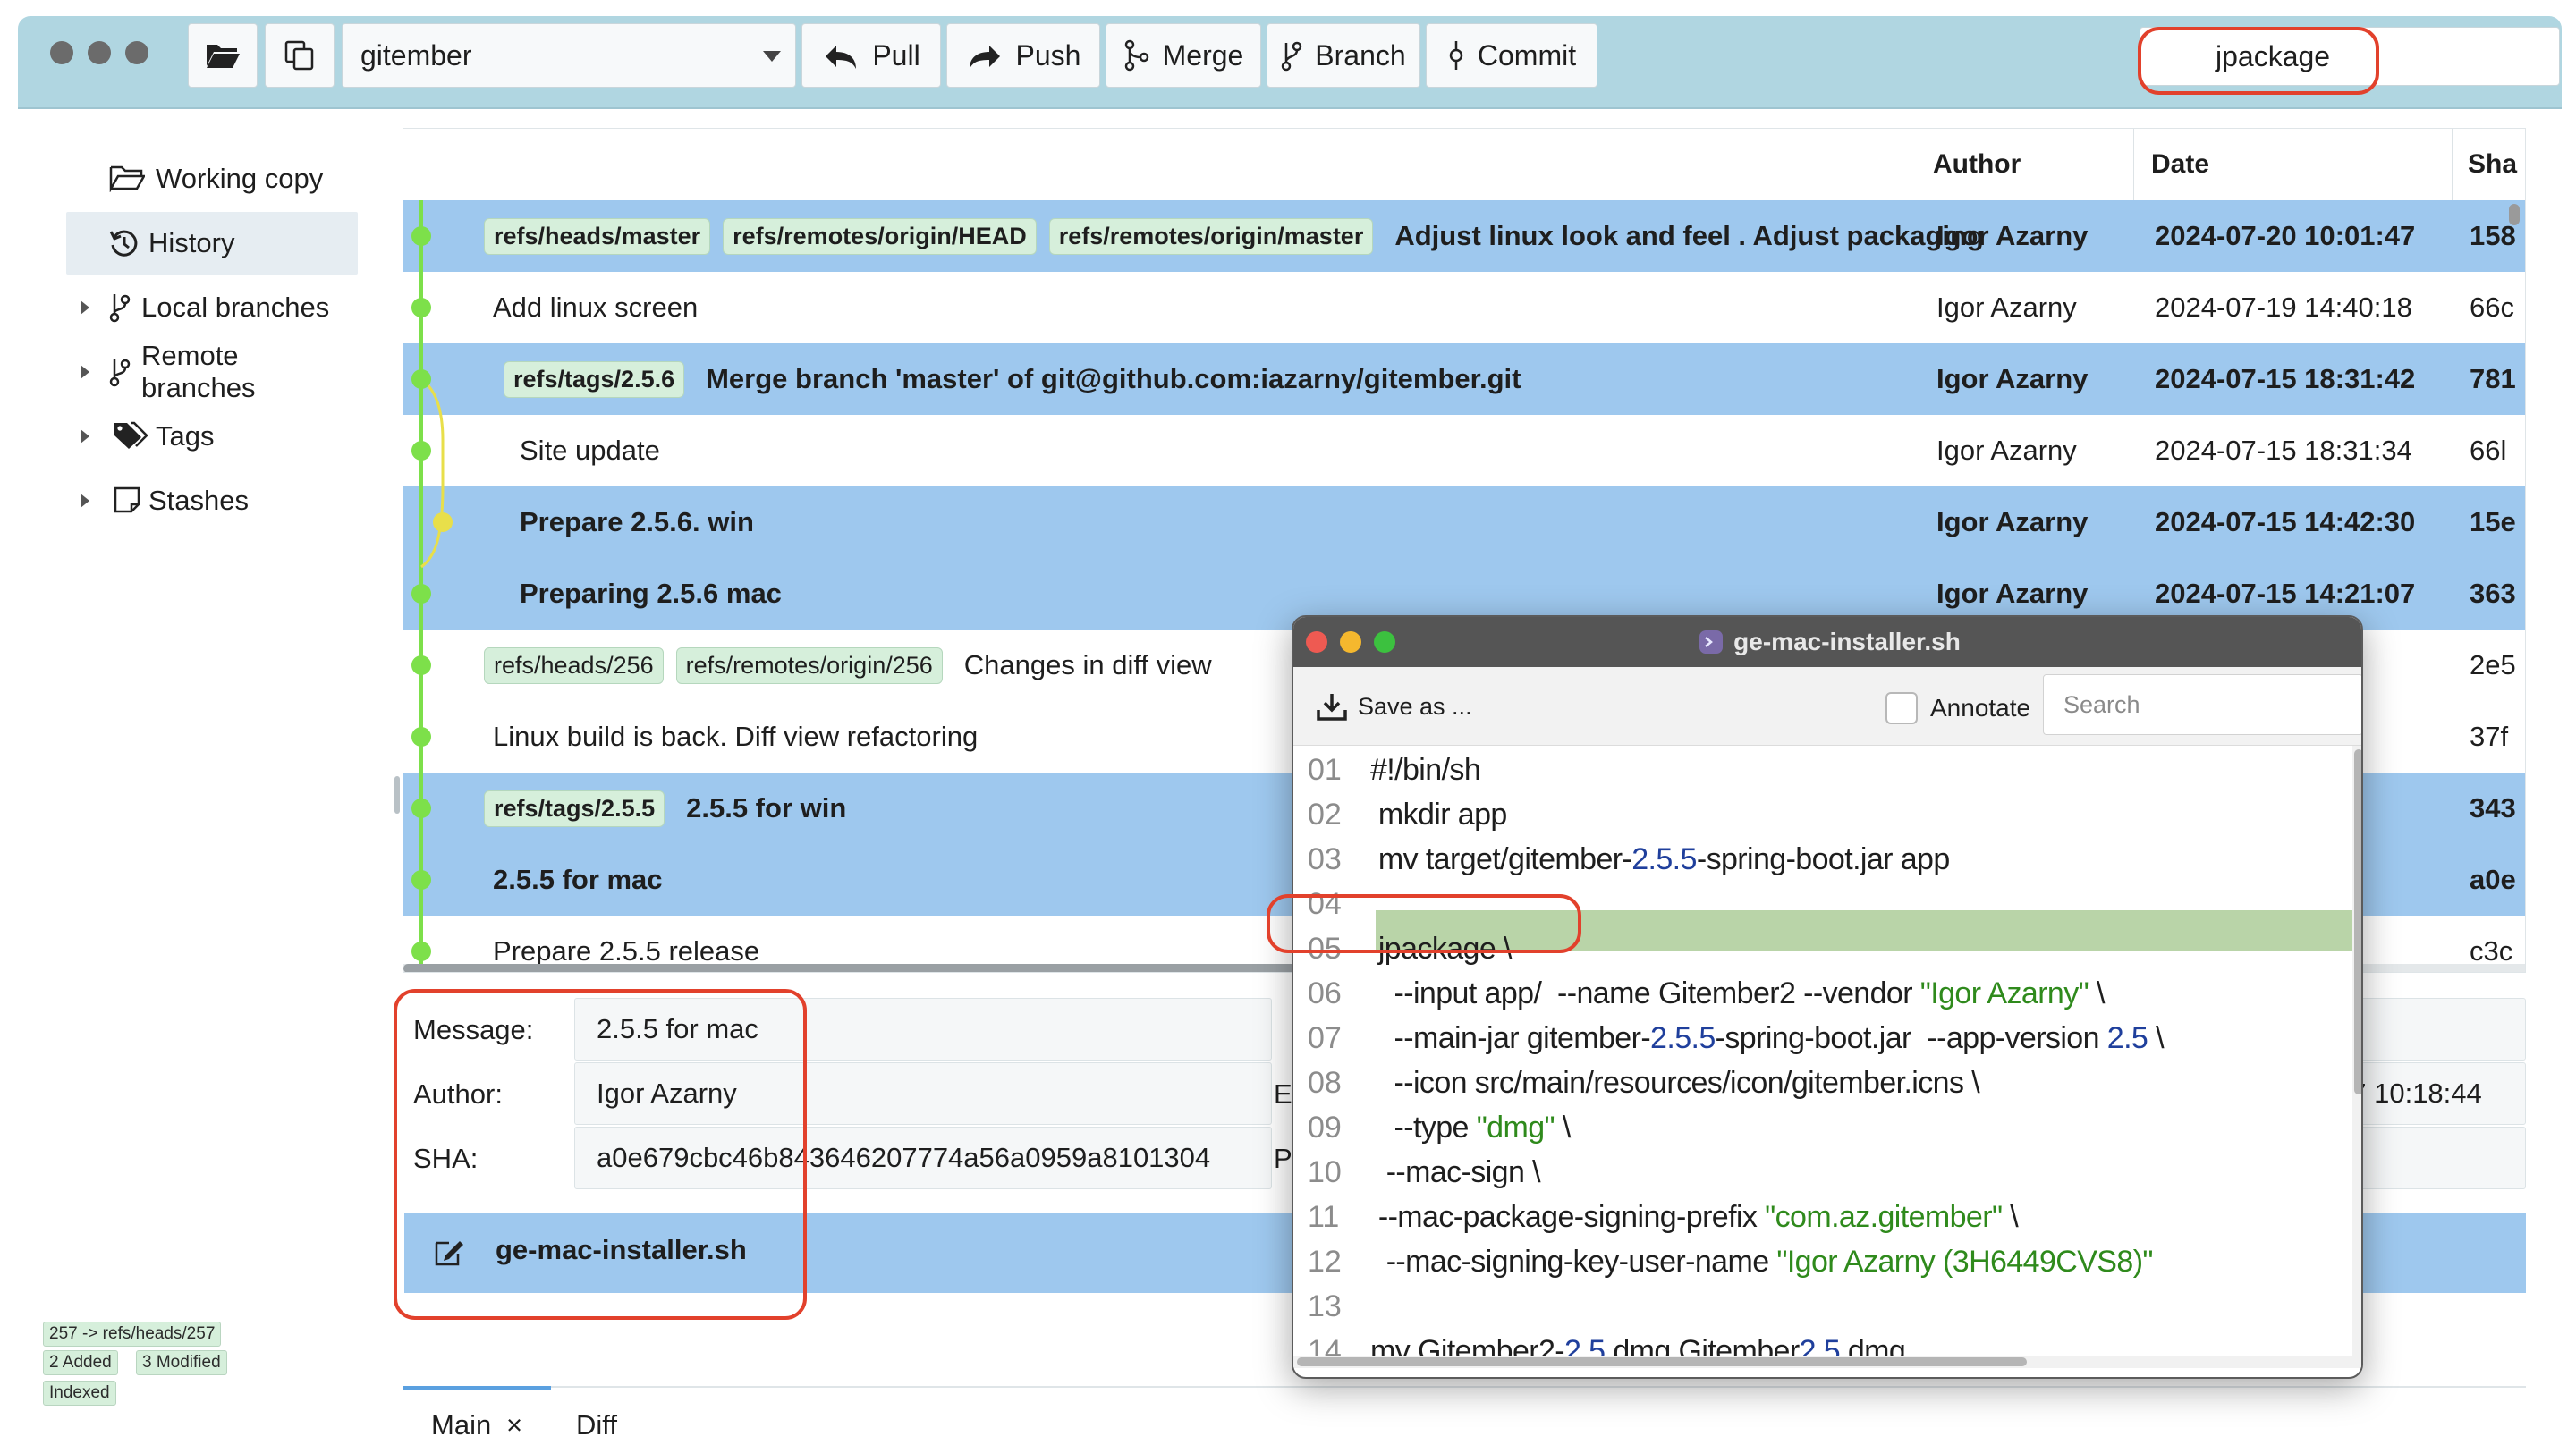  I want to click on merge-button: Merge, so click(1183, 55).